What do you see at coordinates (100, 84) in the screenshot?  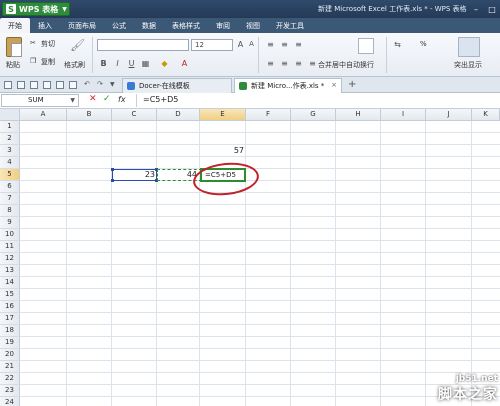 I see `redo-icon: ↷` at bounding box center [100, 84].